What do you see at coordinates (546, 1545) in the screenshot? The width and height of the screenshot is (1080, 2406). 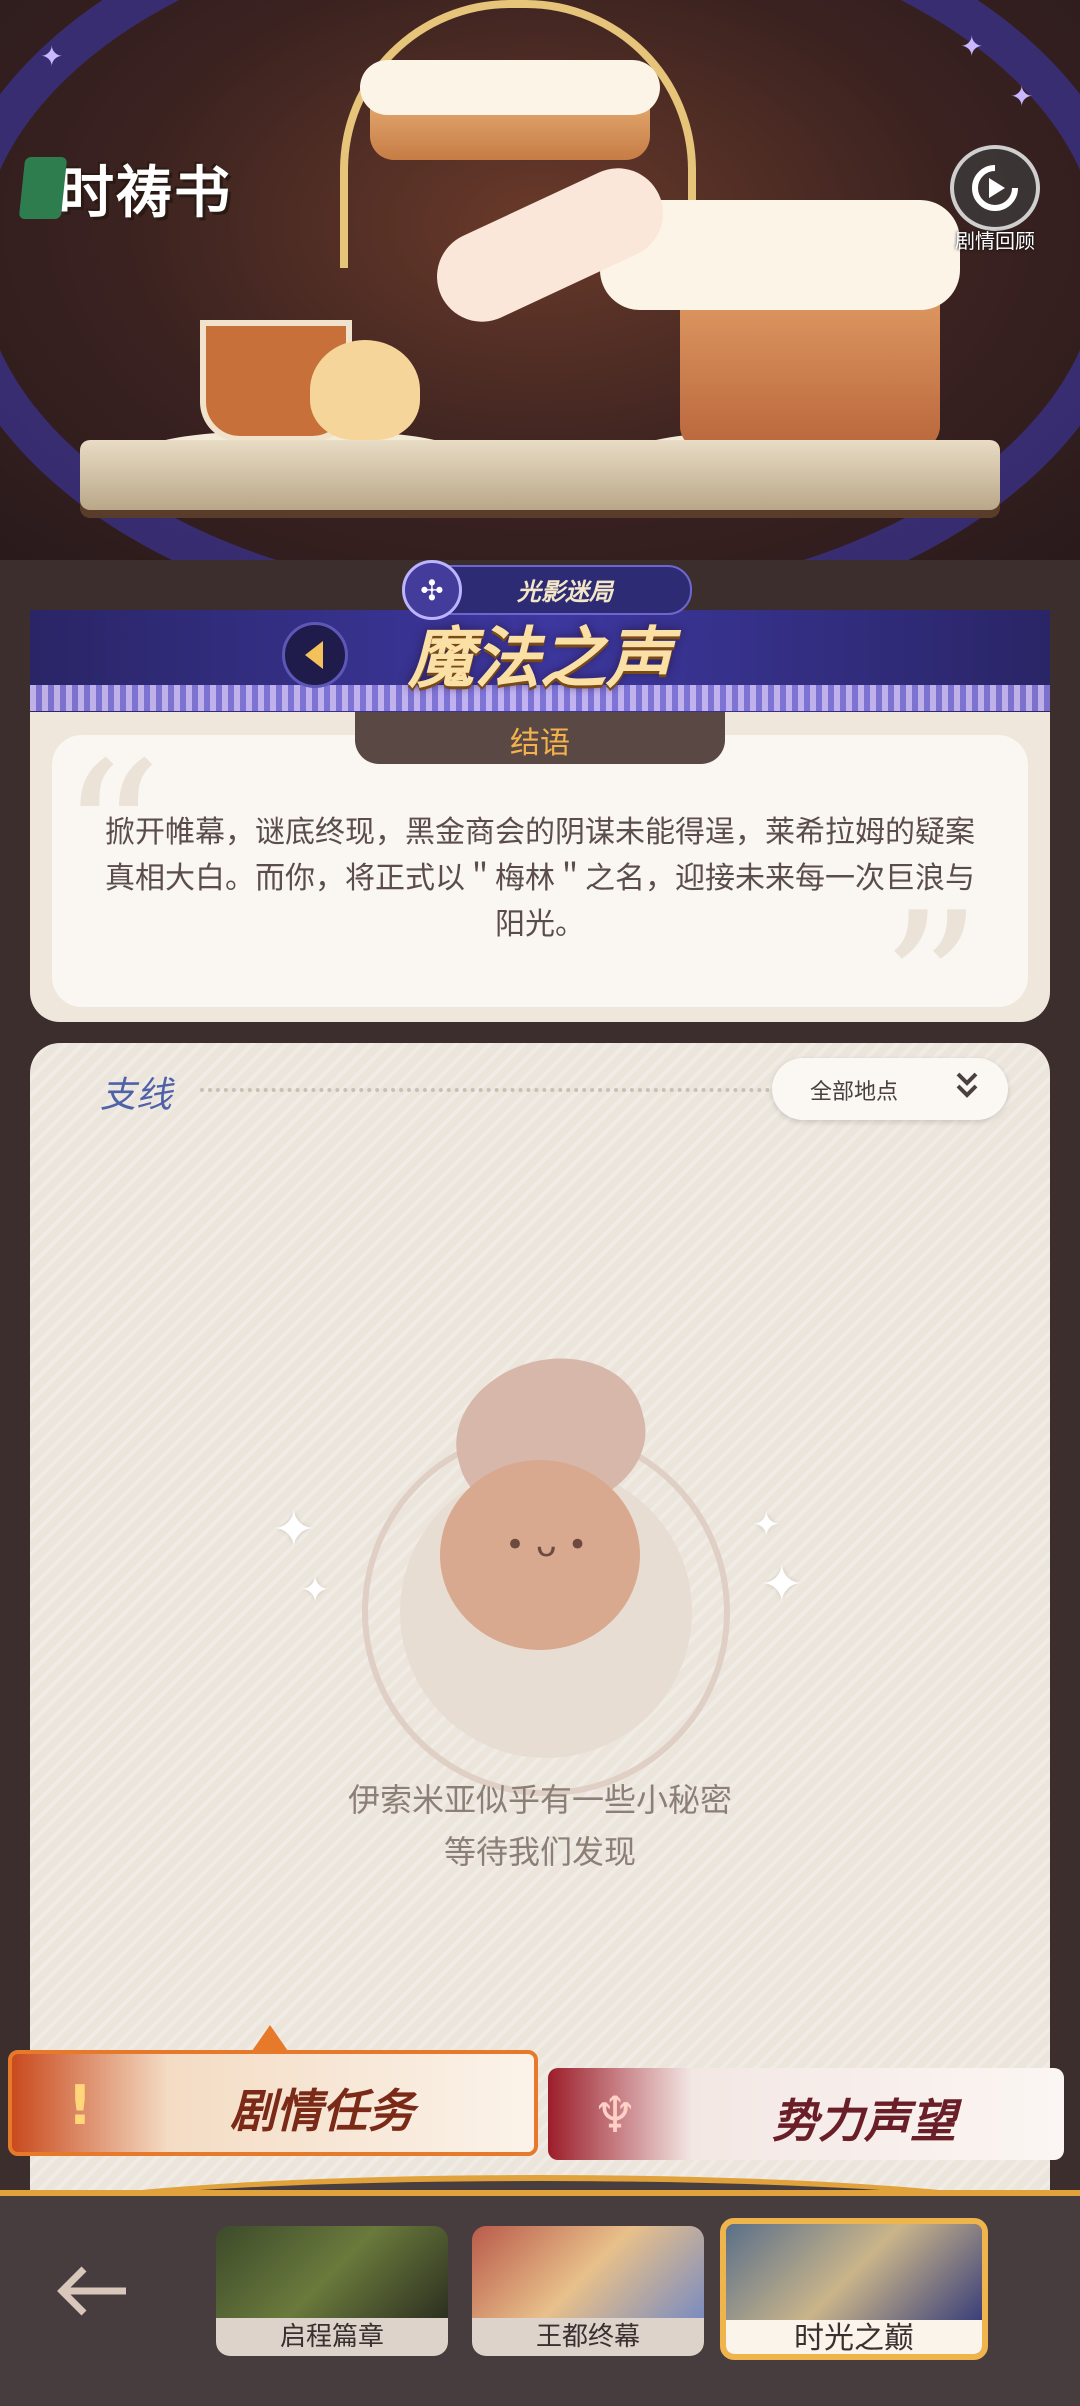 I see `mascot-face-icon: • ᴗ •` at bounding box center [546, 1545].